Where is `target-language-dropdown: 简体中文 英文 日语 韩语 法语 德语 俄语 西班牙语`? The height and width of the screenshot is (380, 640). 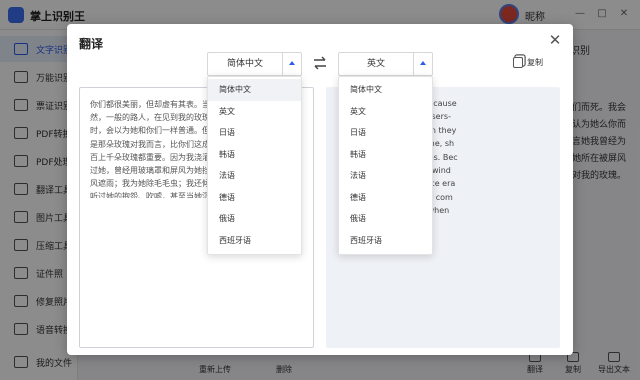
target-language-dropdown: 简体中文 英文 日语 韩语 法语 德语 俄语 西班牙语 is located at coordinates (385, 165).